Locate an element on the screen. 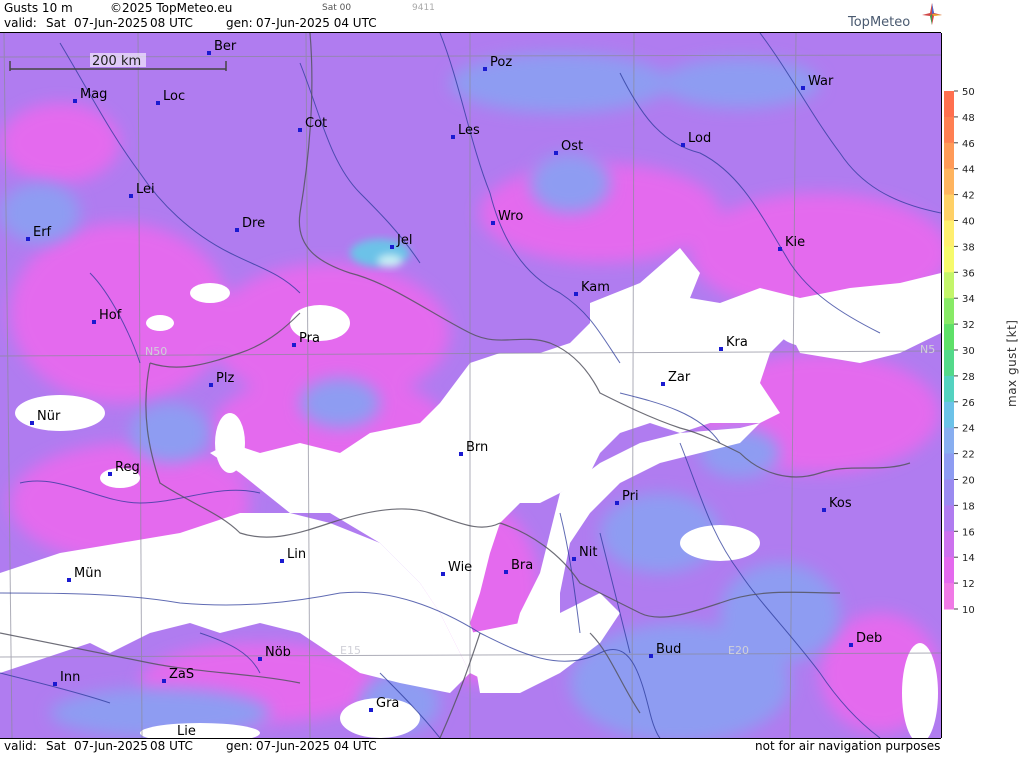  legend-tick-label: 32 is located at coordinates (968, 325).